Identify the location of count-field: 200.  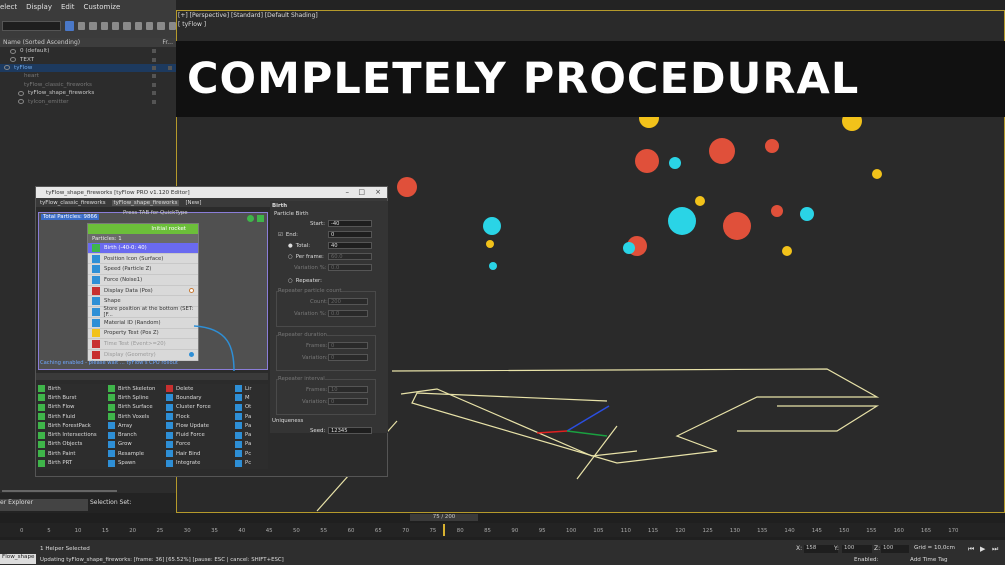
(348, 301).